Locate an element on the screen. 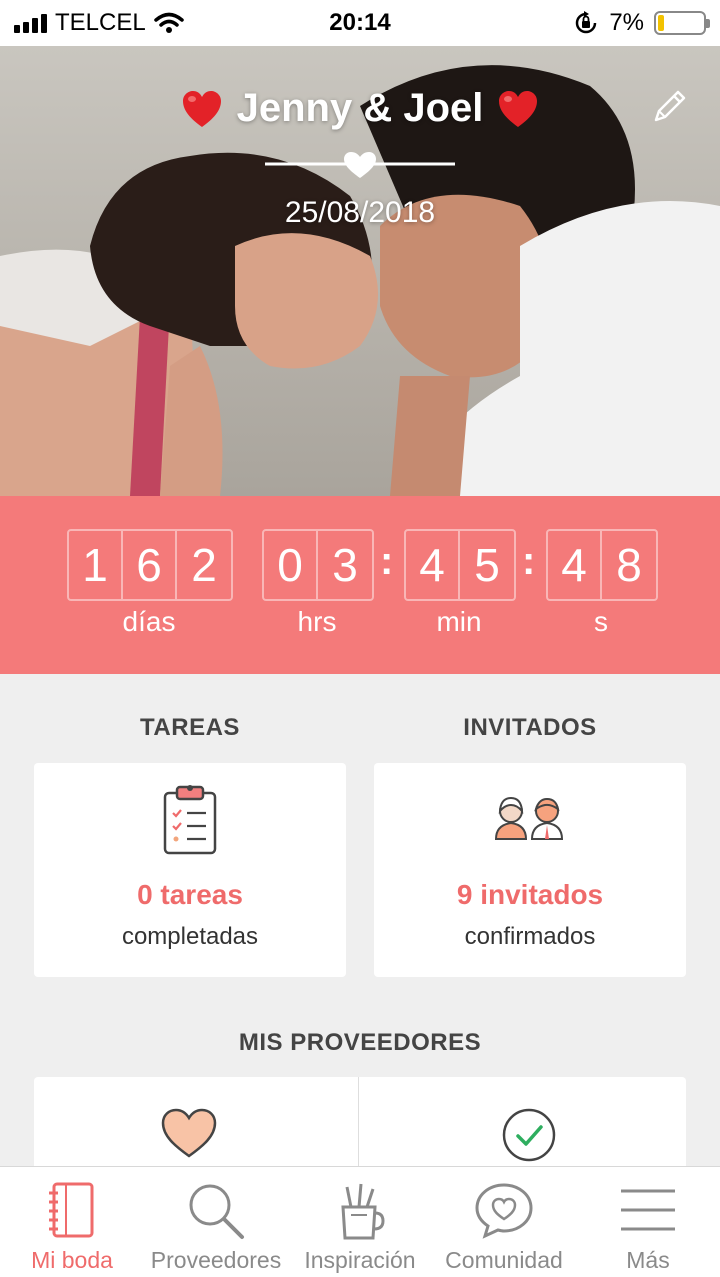  couple-names: Jenny & Joel is located at coordinates (360, 108).